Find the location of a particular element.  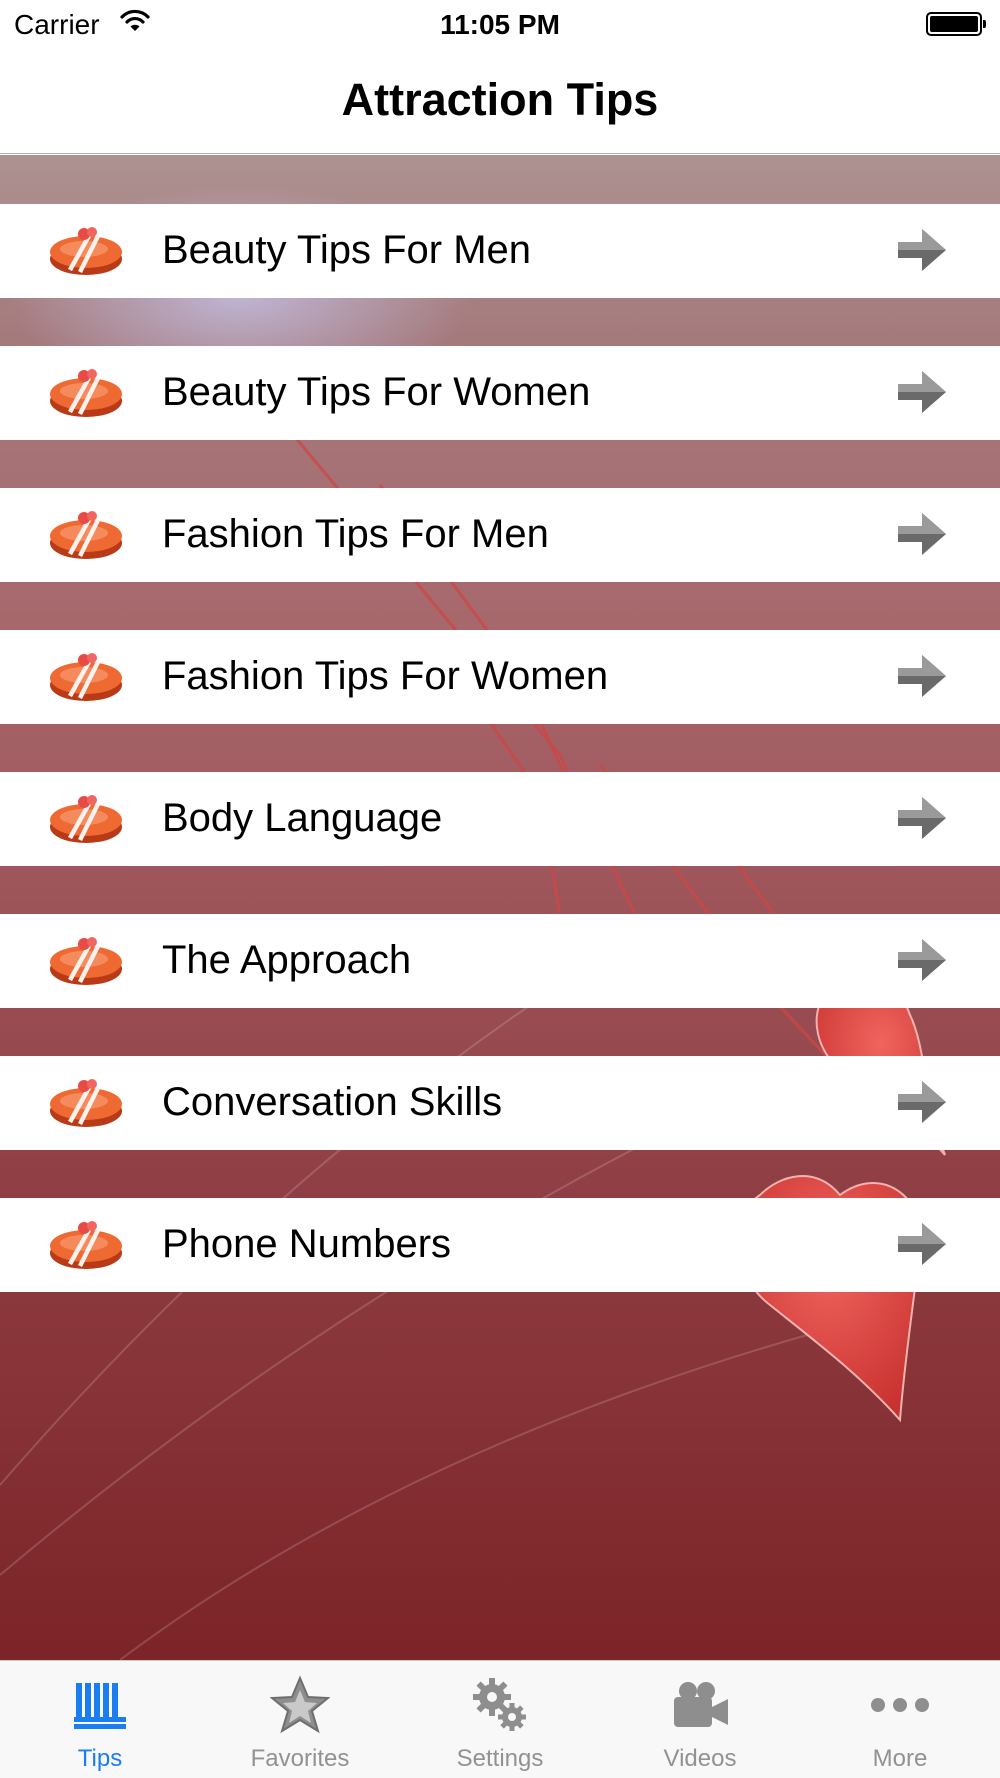

page-title: Attraction Tips is located at coordinates (500, 99).